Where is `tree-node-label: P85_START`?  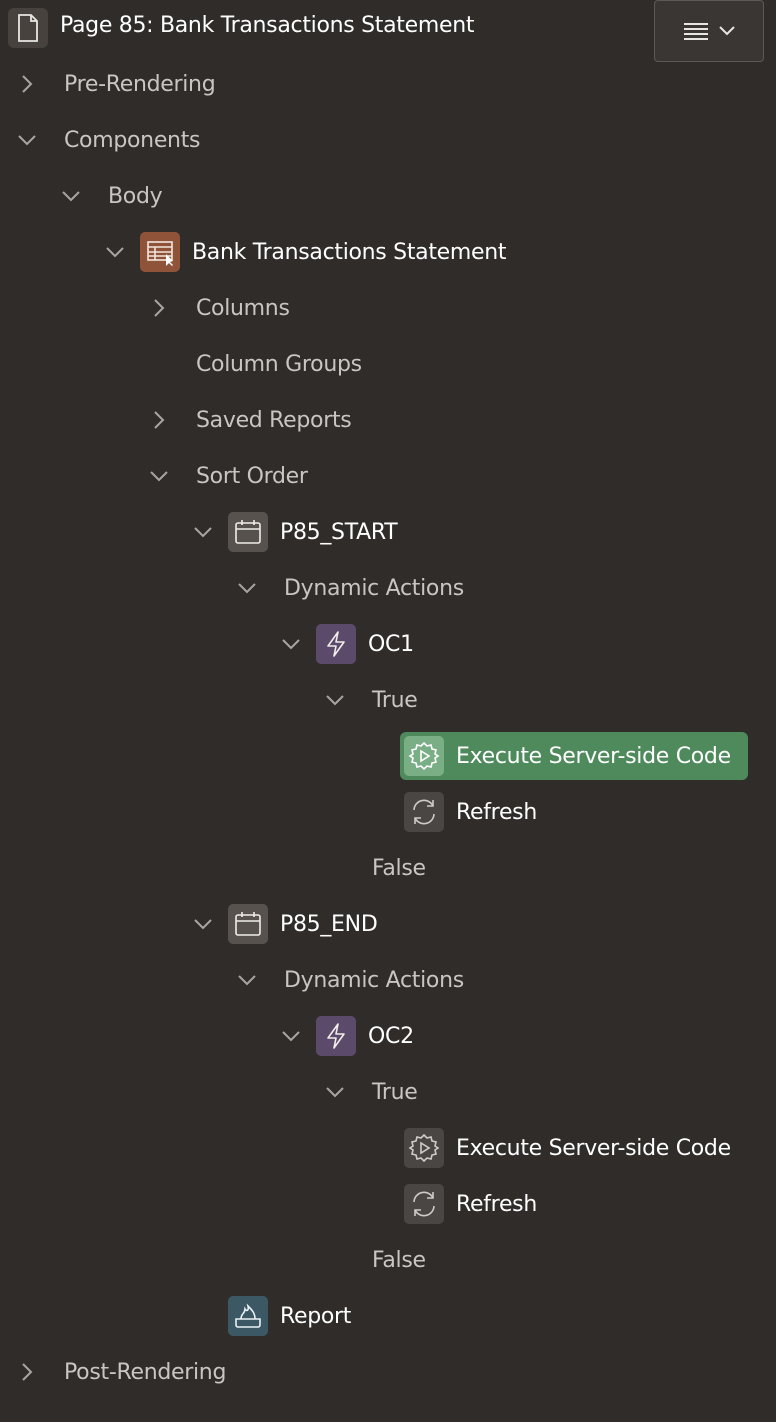 tree-node-label: P85_START is located at coordinates (339, 532).